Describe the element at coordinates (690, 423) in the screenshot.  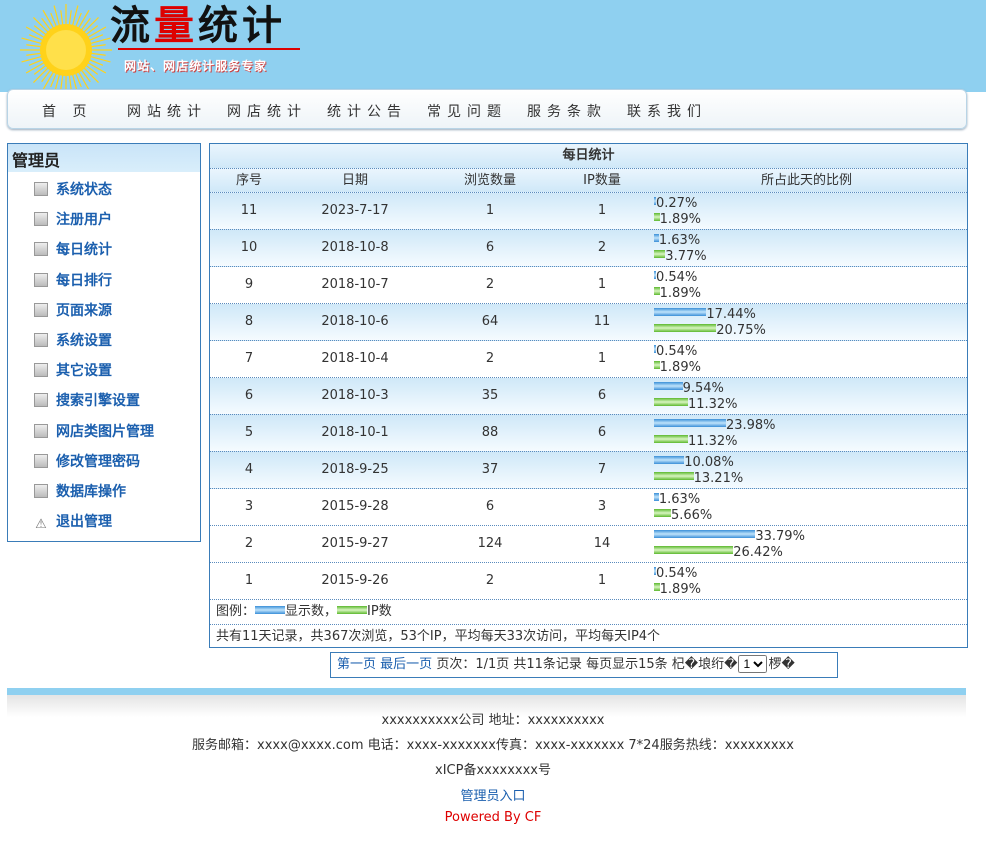
I see `views-ratio-bar` at that location.